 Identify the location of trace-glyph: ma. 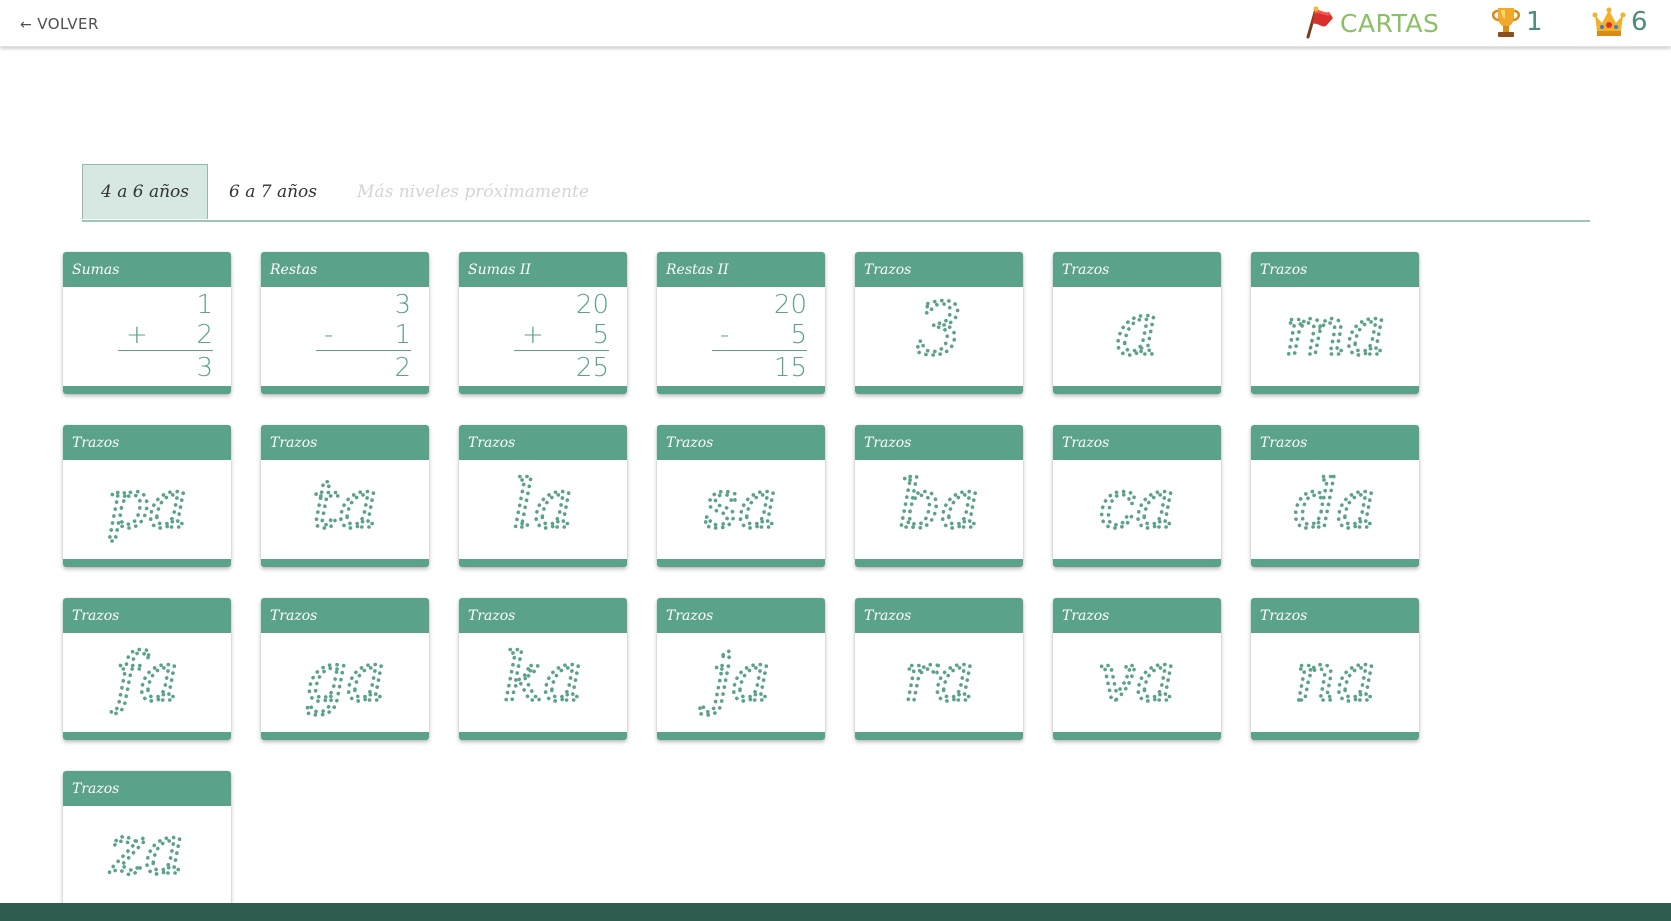
(1335, 331).